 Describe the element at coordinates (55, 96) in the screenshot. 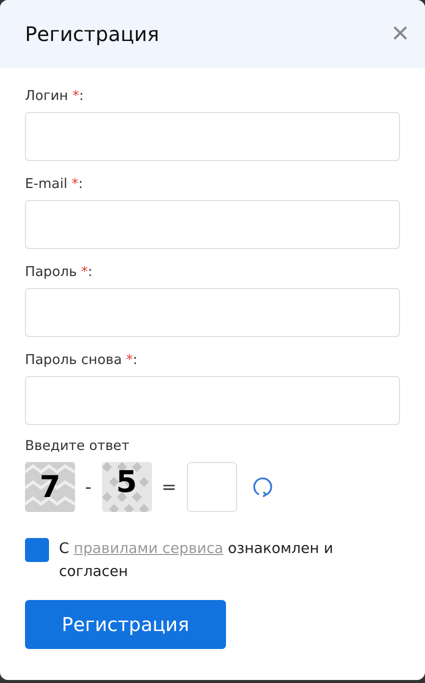

I see `field-label: Логин *:` at that location.